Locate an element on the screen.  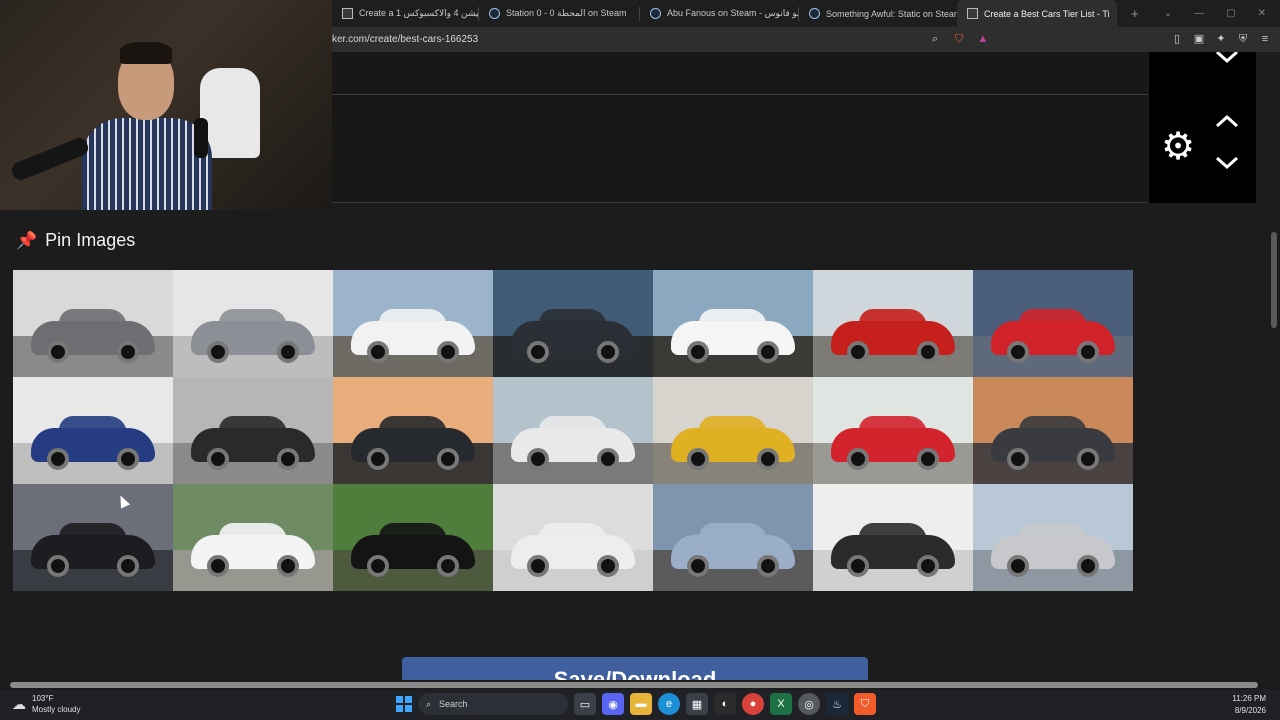
leo-ai-icon: ✦ is located at coordinates (1221, 39).